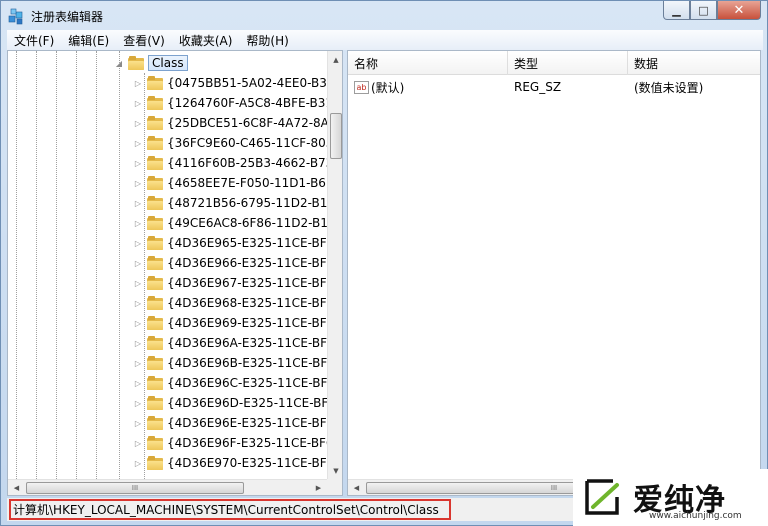 Image resolution: width=768 pixels, height=526 pixels. Describe the element at coordinates (267, 40) in the screenshot. I see `menu-help: 帮助(H)` at that location.